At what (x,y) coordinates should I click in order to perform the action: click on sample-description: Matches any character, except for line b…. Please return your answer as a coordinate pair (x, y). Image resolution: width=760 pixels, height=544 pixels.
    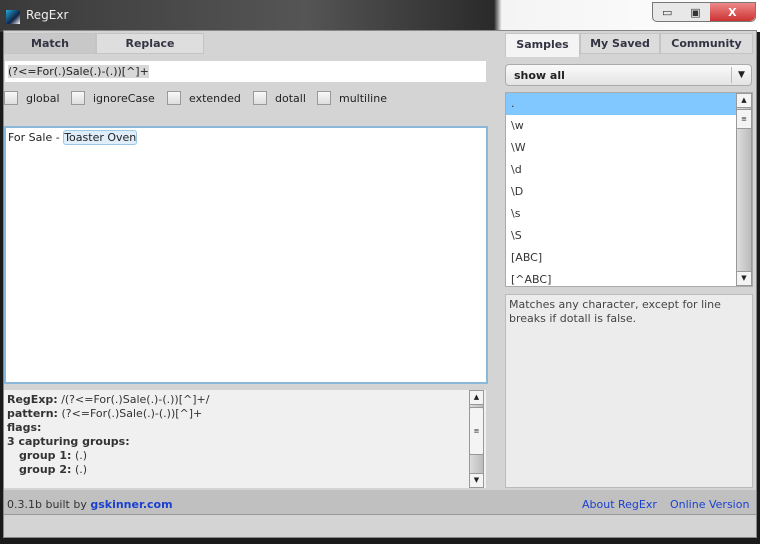
    Looking at the image, I should click on (629, 391).